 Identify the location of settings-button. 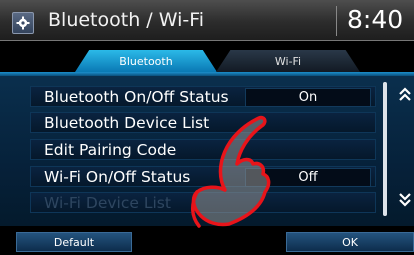
(23, 23).